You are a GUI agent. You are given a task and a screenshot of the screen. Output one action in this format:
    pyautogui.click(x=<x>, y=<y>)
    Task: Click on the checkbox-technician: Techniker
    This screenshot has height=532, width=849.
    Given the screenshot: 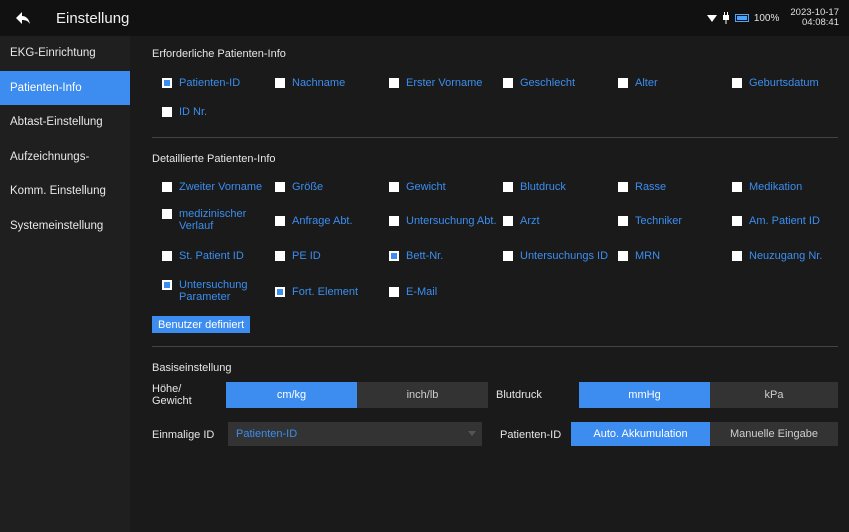 What is the action you would take?
    pyautogui.click(x=650, y=221)
    